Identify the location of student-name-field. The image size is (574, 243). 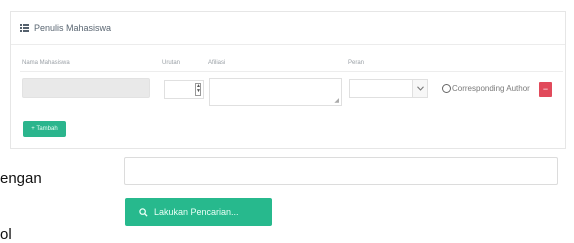
(86, 88).